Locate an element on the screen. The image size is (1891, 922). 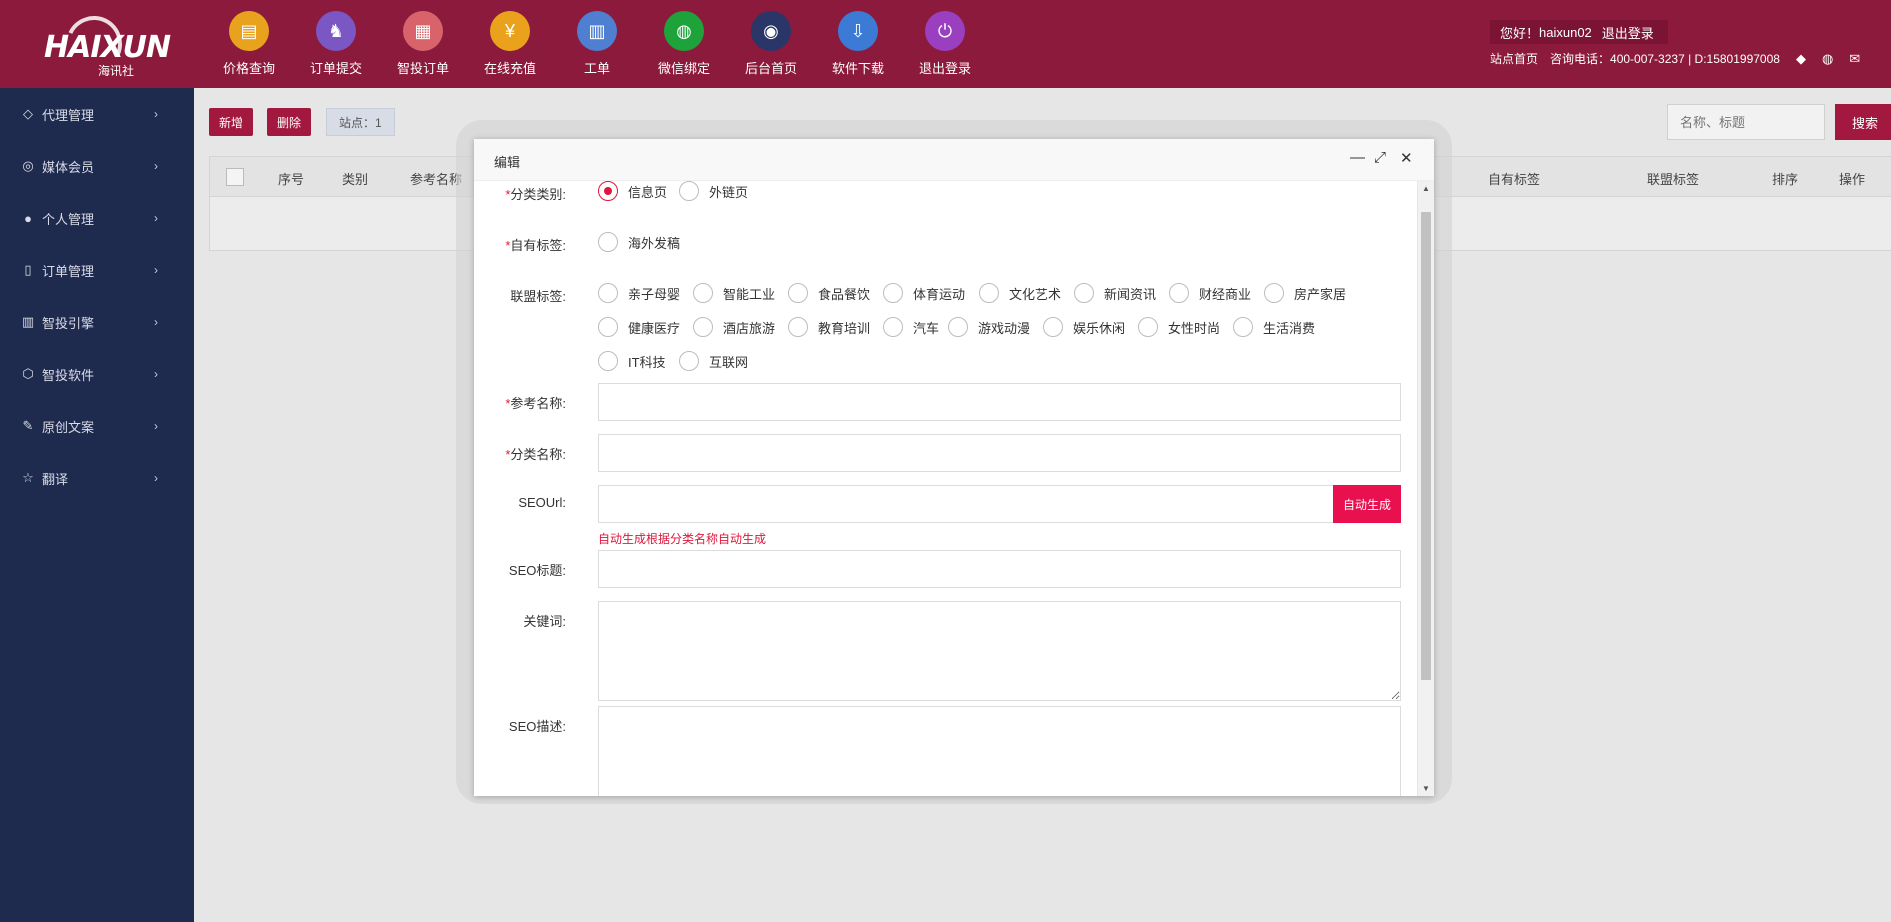
sidebar-item-6: ✎ 原创文案 › is located at coordinates (97, 426).